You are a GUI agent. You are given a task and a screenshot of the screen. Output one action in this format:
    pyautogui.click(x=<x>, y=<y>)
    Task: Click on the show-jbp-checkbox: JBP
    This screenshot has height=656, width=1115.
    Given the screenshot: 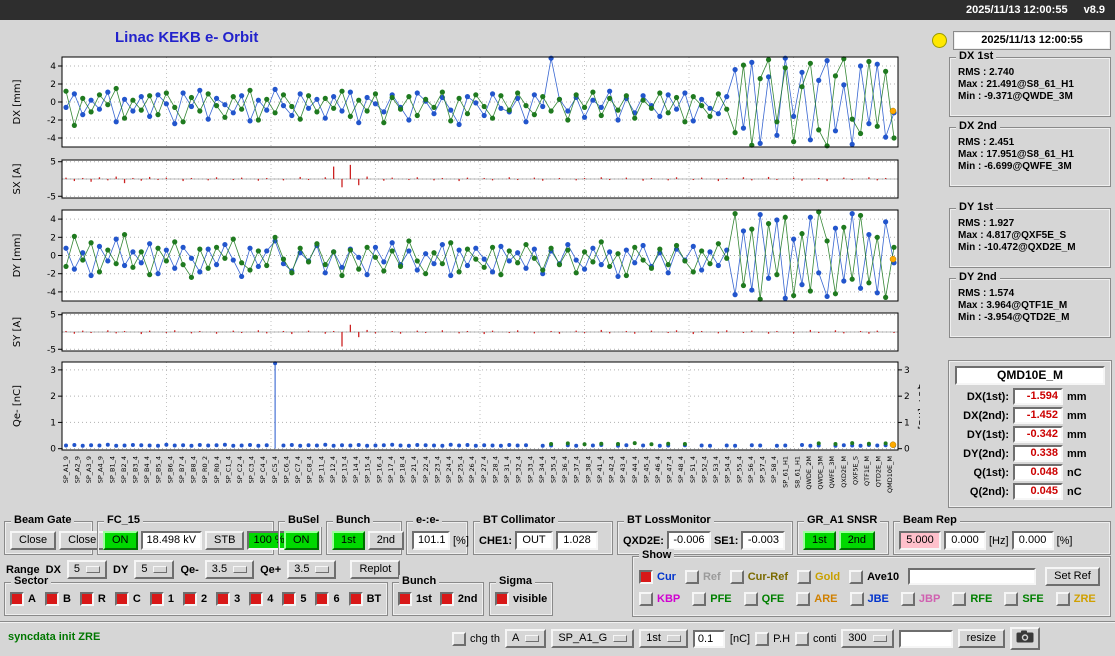 What is the action you would take?
    pyautogui.click(x=920, y=599)
    